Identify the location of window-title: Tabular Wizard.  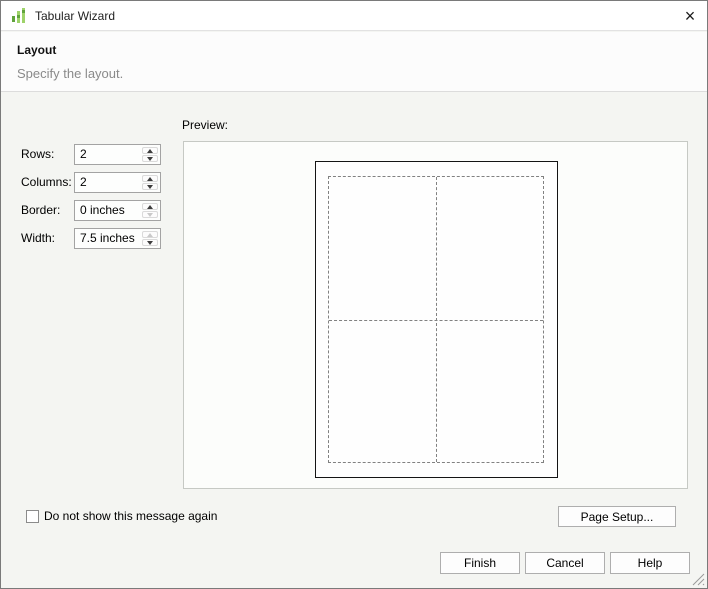
(75, 16).